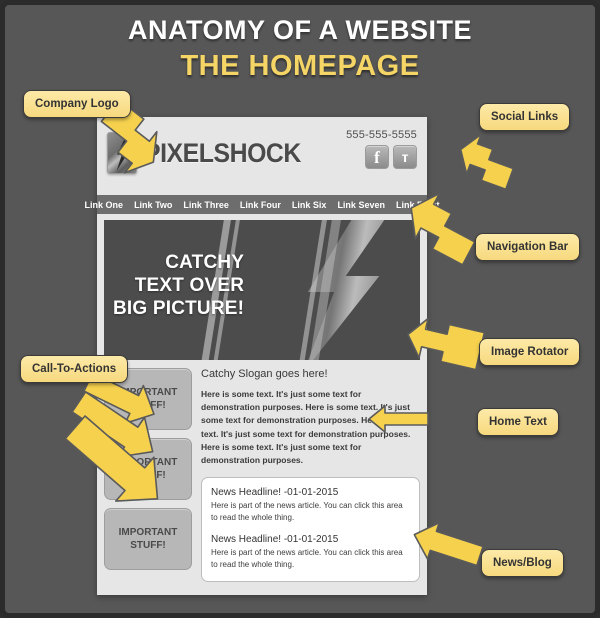  Describe the element at coordinates (299, 30) in the screenshot. I see `title-line-primary: ANATOMY OF A WEBSITE` at that location.